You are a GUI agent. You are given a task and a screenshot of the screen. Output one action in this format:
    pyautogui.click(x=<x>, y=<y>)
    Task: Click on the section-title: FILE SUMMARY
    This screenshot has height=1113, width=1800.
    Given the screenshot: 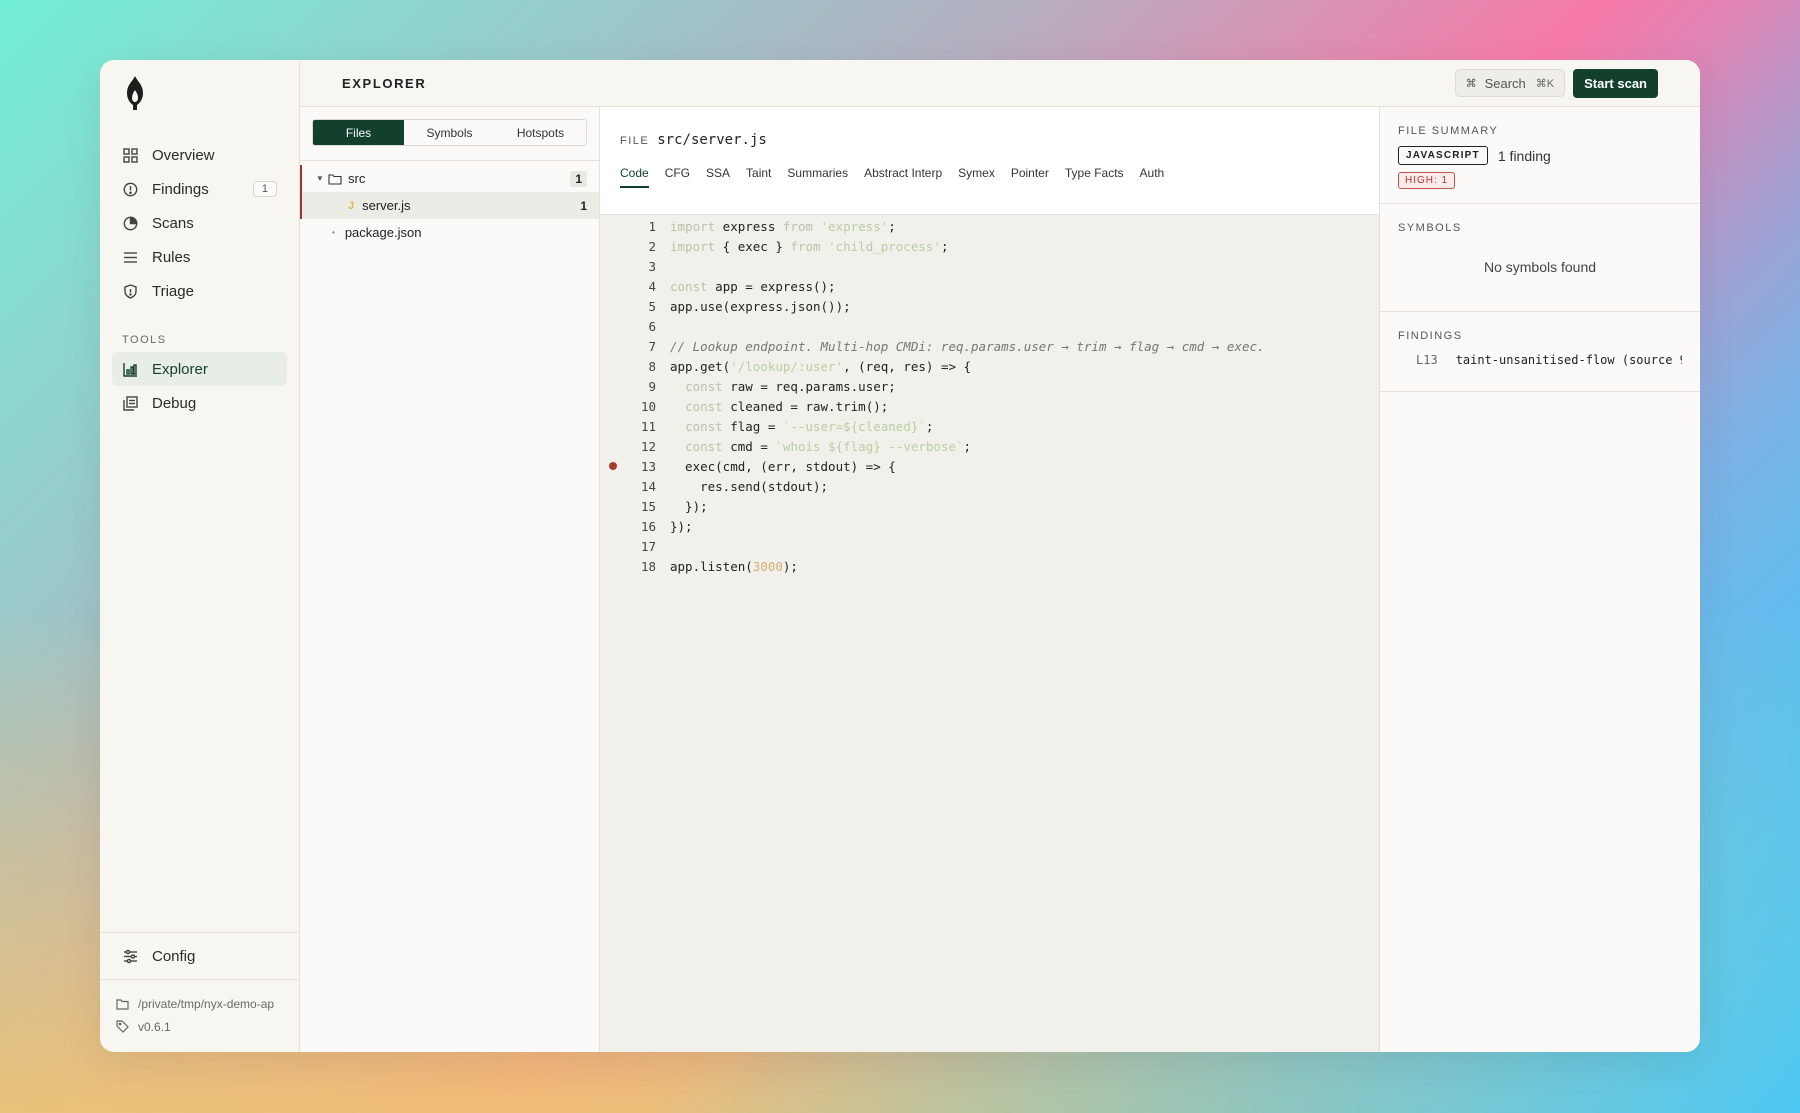 What is the action you would take?
    pyautogui.click(x=1448, y=131)
    